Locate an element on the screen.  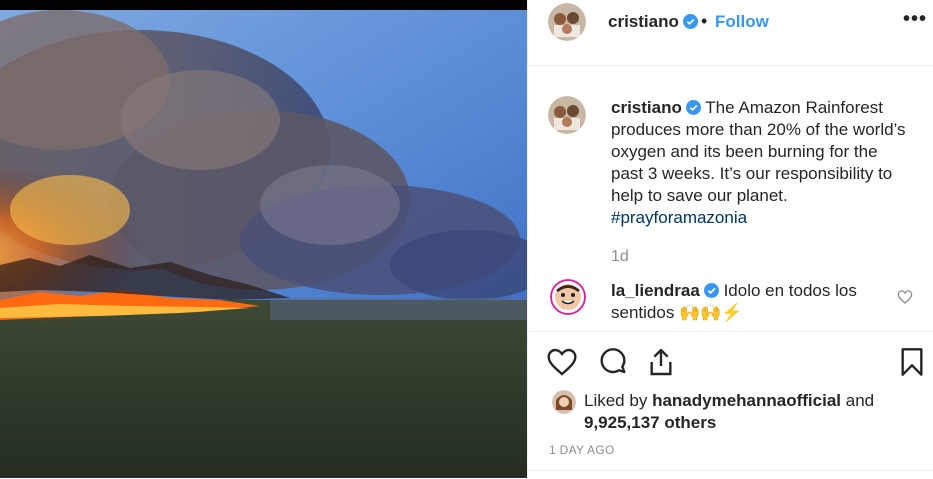
author-username: cristiano is located at coordinates (653, 22).